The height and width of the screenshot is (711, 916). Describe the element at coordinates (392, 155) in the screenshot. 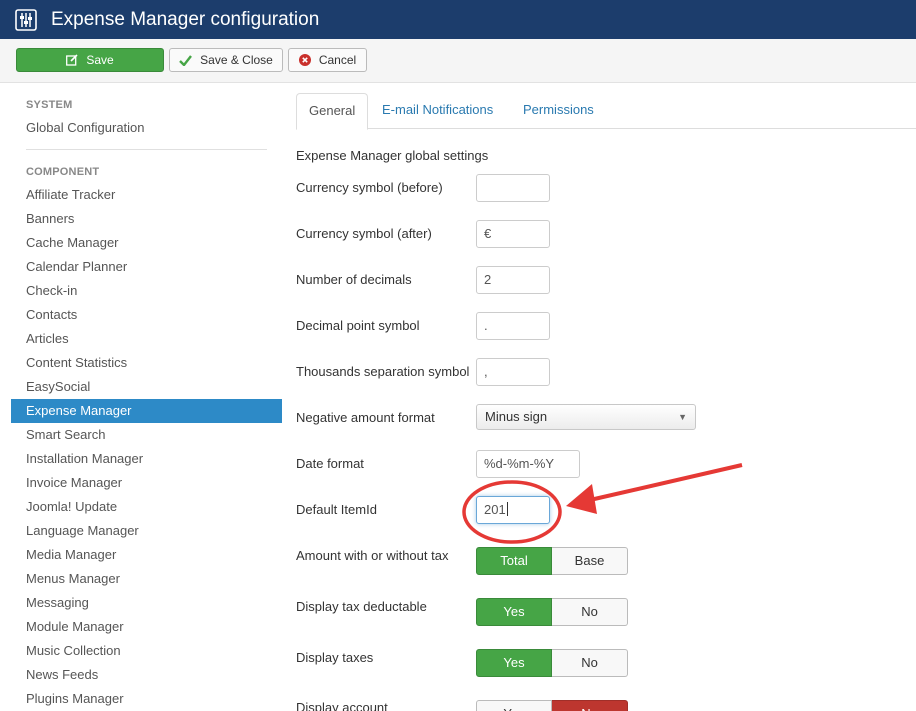

I see `section-title: Expense Manager global settings` at that location.